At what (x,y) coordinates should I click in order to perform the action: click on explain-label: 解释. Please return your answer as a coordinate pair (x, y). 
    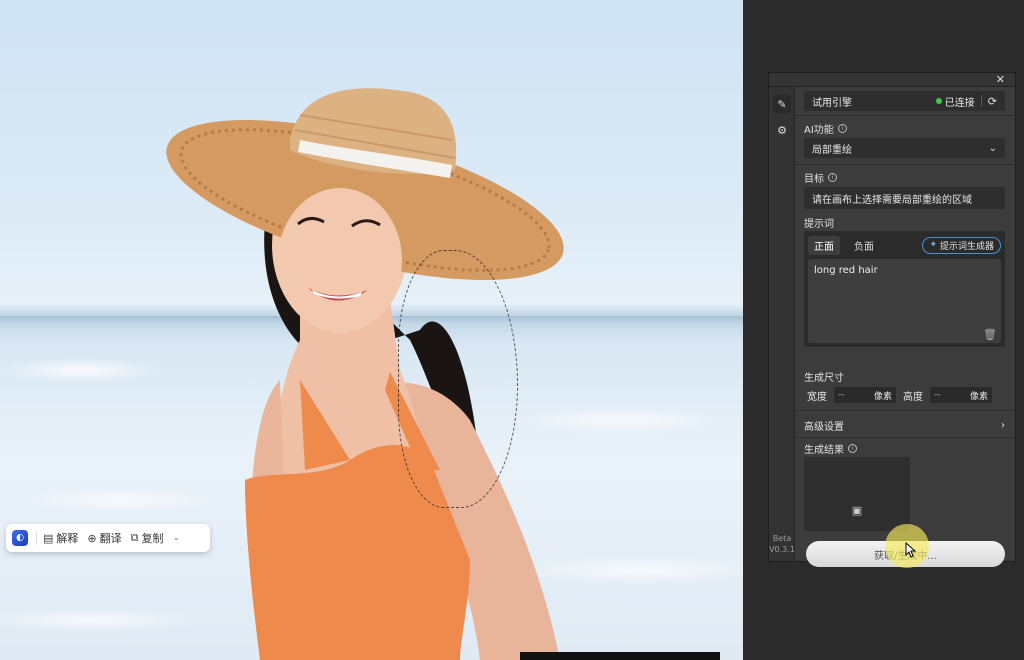
    Looking at the image, I should click on (67, 538).